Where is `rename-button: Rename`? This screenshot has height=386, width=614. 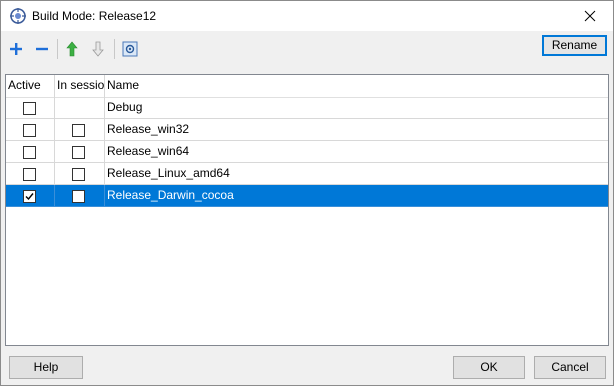 rename-button: Rename is located at coordinates (574, 45).